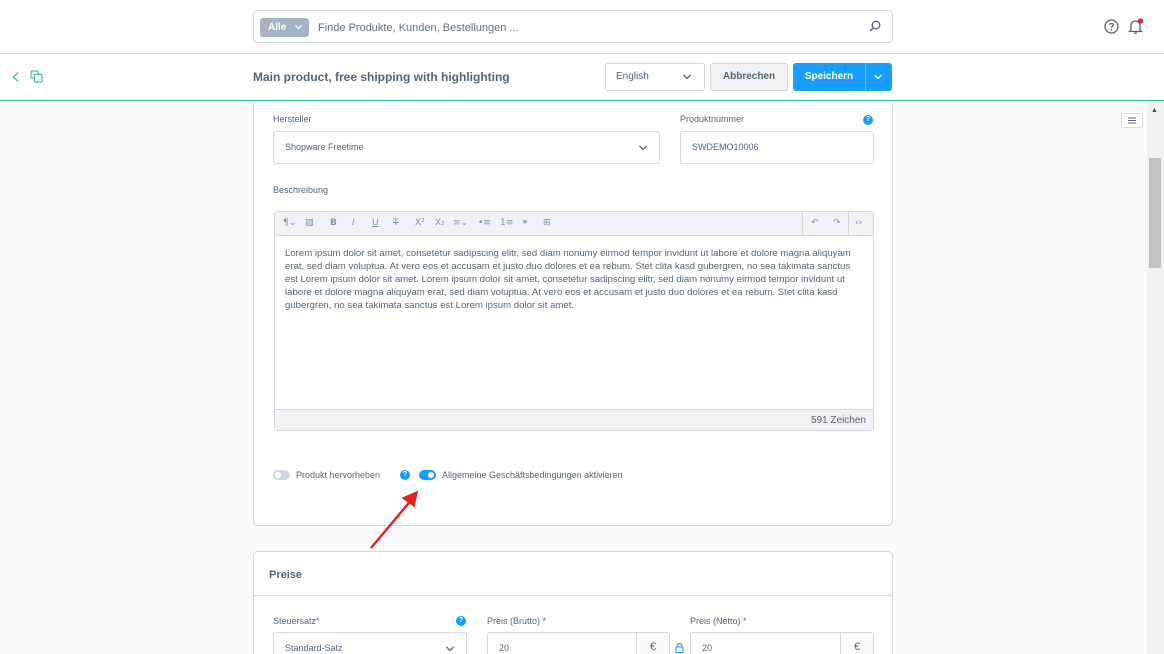 Image resolution: width=1164 pixels, height=654 pixels. What do you see at coordinates (504, 648) in the screenshot?
I see `gross-price-value: 20` at bounding box center [504, 648].